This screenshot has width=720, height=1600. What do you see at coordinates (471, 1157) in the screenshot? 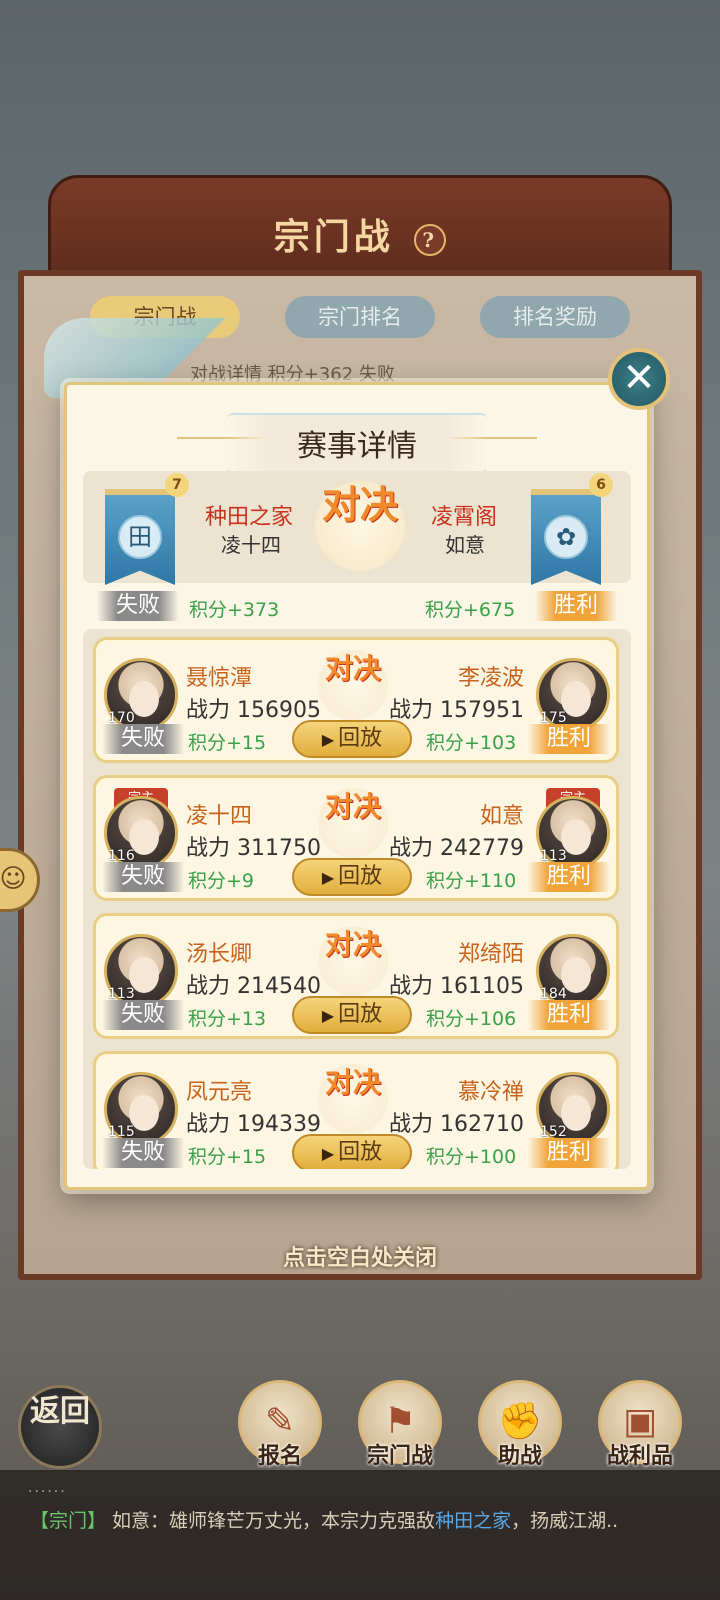
I see `player-right-score: 积分+100` at bounding box center [471, 1157].